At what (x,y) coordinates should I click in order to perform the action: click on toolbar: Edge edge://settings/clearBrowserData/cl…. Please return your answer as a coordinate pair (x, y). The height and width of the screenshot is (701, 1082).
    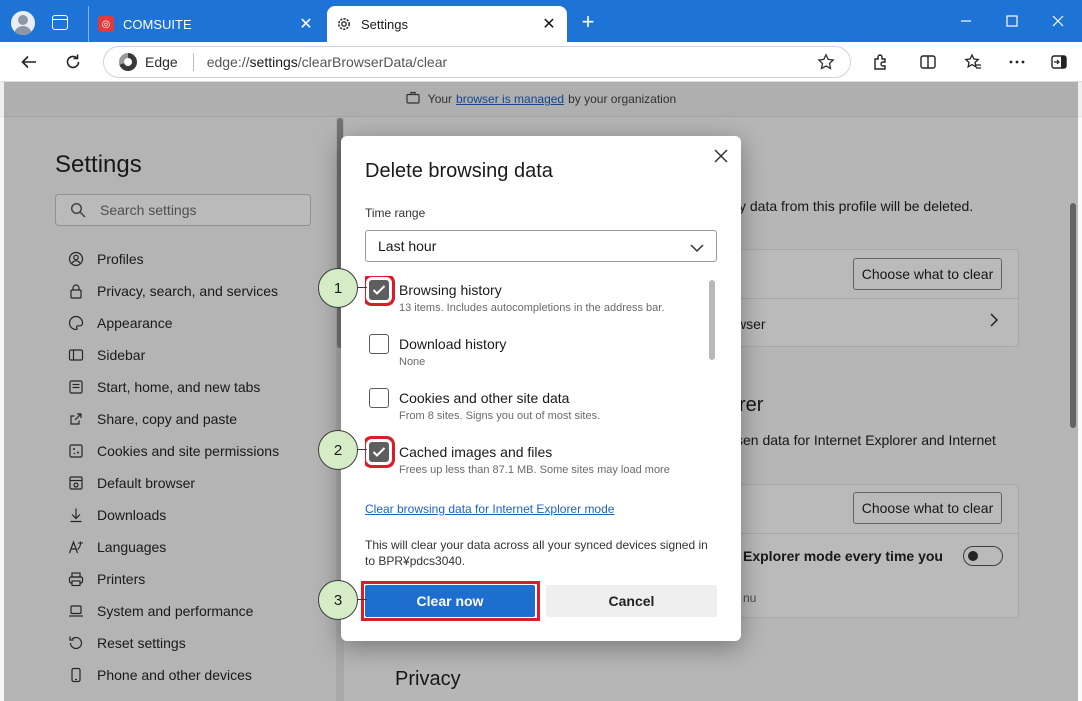
    Looking at the image, I should click on (541, 62).